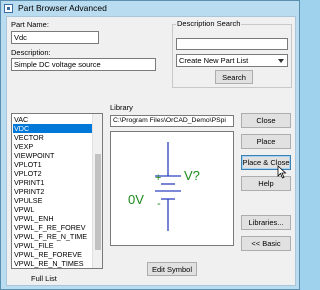 Image resolution: width=320 pixels, height=290 pixels. What do you see at coordinates (52, 236) in the screenshot?
I see `part-list-item: VPWL_F_RE_N_TIME` at bounding box center [52, 236].